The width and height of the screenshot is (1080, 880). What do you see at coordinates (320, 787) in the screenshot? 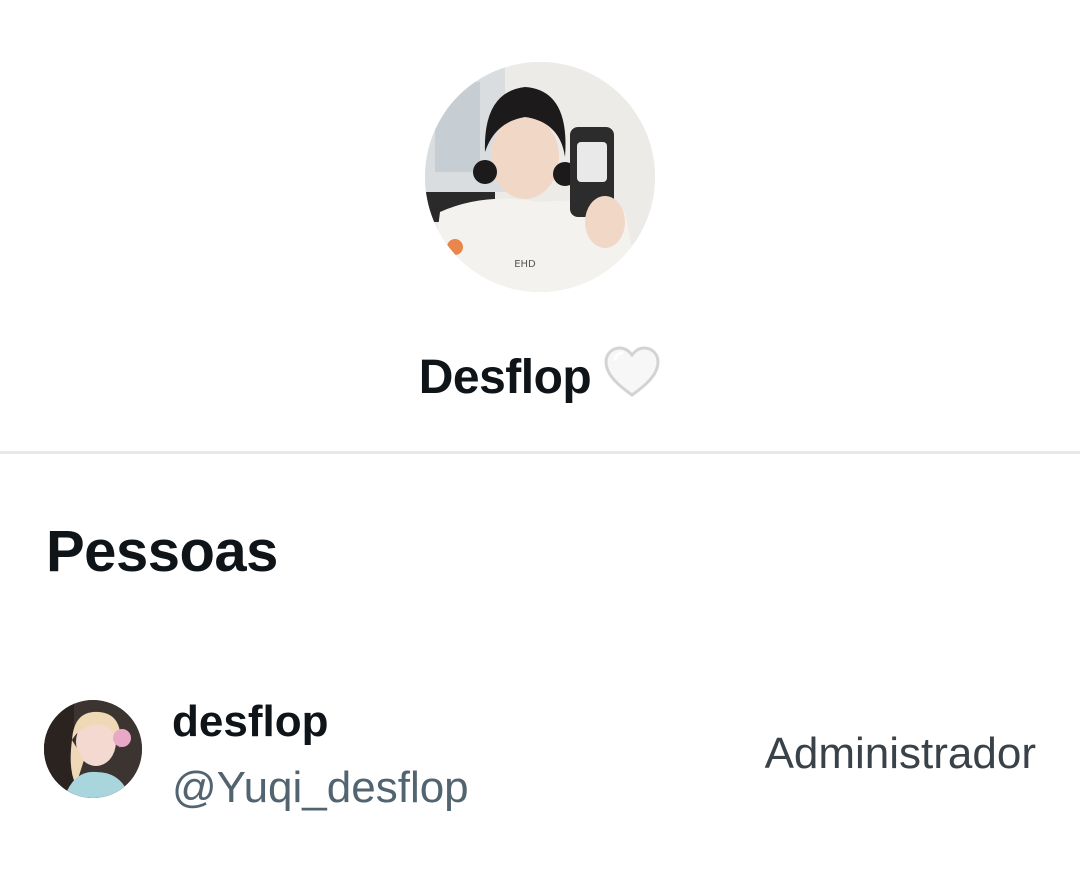
I see `member-handle: @Yuqi_desflop` at bounding box center [320, 787].